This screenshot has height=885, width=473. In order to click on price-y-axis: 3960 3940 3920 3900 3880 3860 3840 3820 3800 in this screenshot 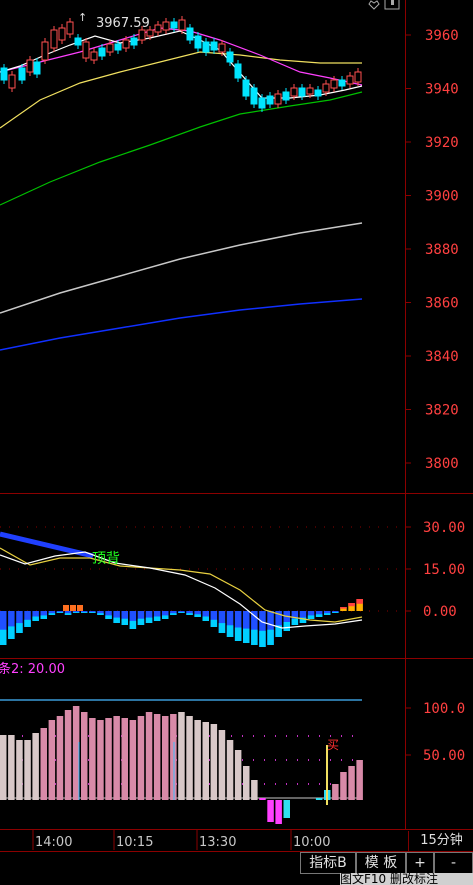, I will do `click(432, 250)`.